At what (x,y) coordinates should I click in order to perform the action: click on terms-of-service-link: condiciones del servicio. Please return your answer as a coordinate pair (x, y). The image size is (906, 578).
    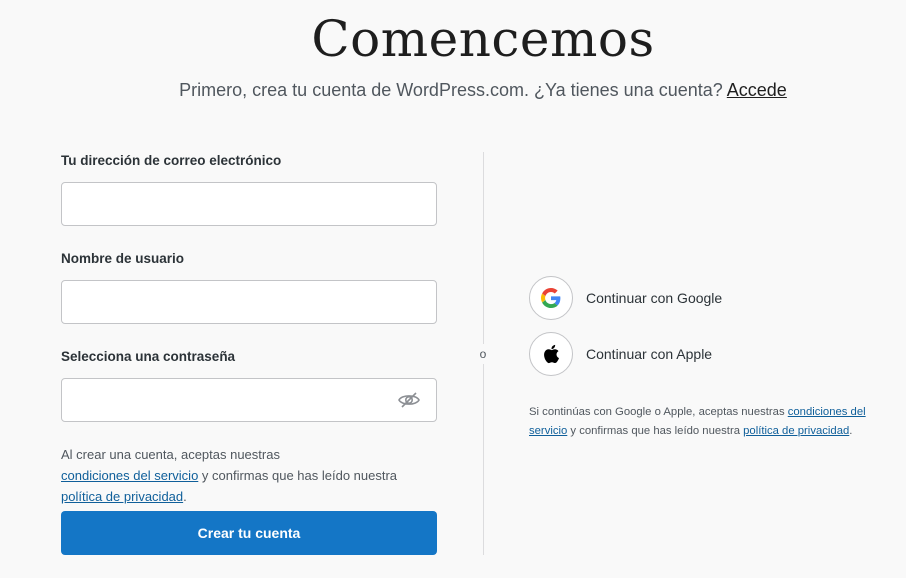
    Looking at the image, I should click on (129, 475).